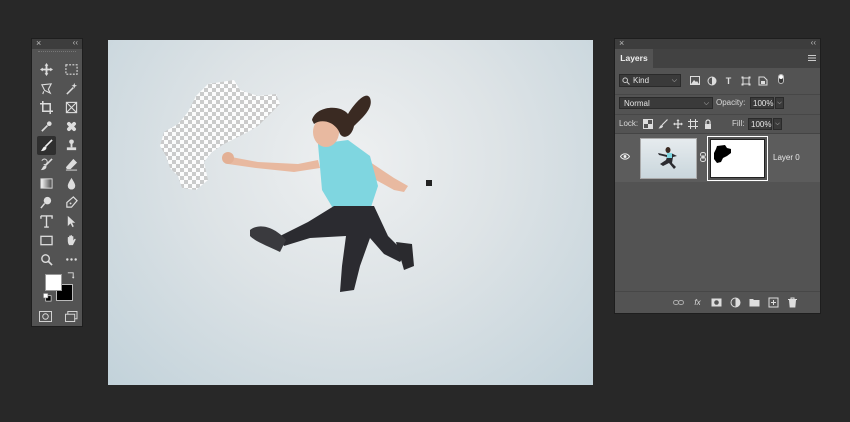  I want to click on dodge-tool, so click(46, 202).